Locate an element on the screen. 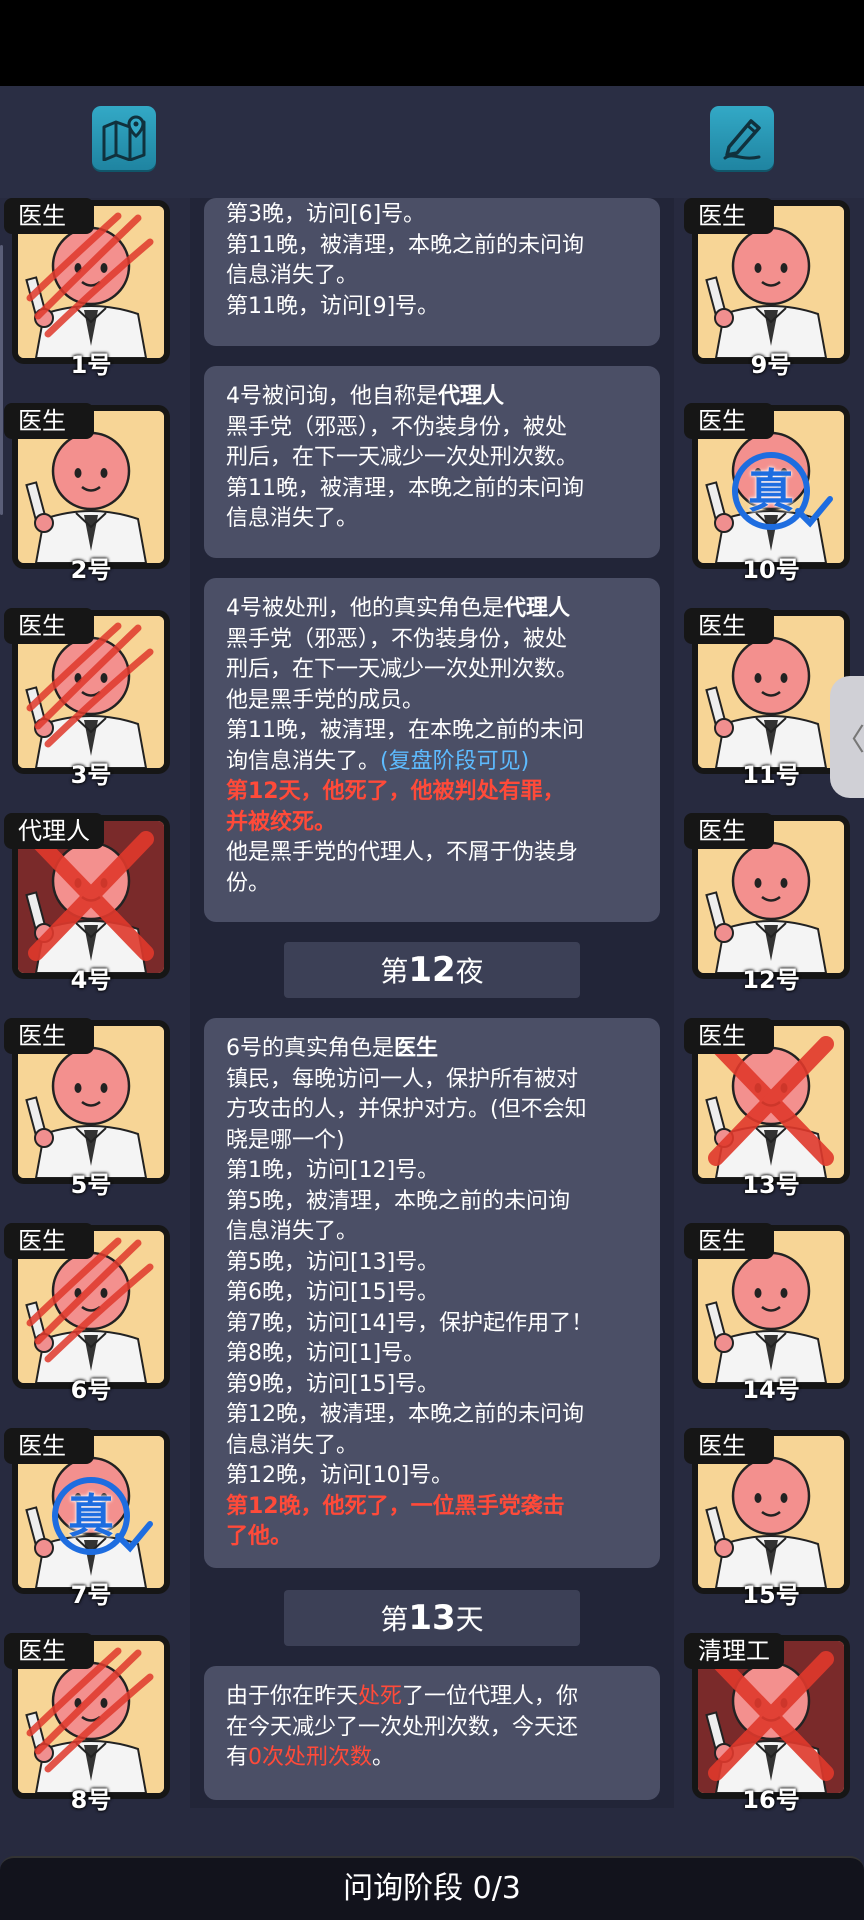  log-line: 询信息消失了。(复盘阶段可见) is located at coordinates (378, 761).